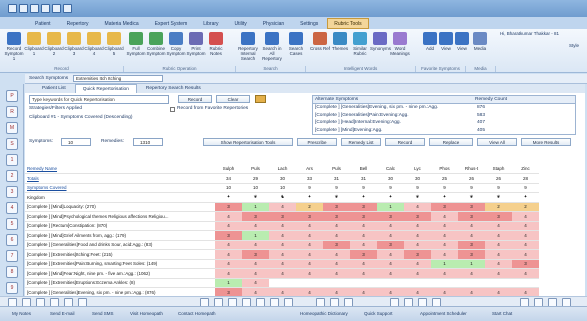 The height and width of the screenshot is (321, 587). What do you see at coordinates (23, 8) in the screenshot?
I see `save-icon` at bounding box center [23, 8].